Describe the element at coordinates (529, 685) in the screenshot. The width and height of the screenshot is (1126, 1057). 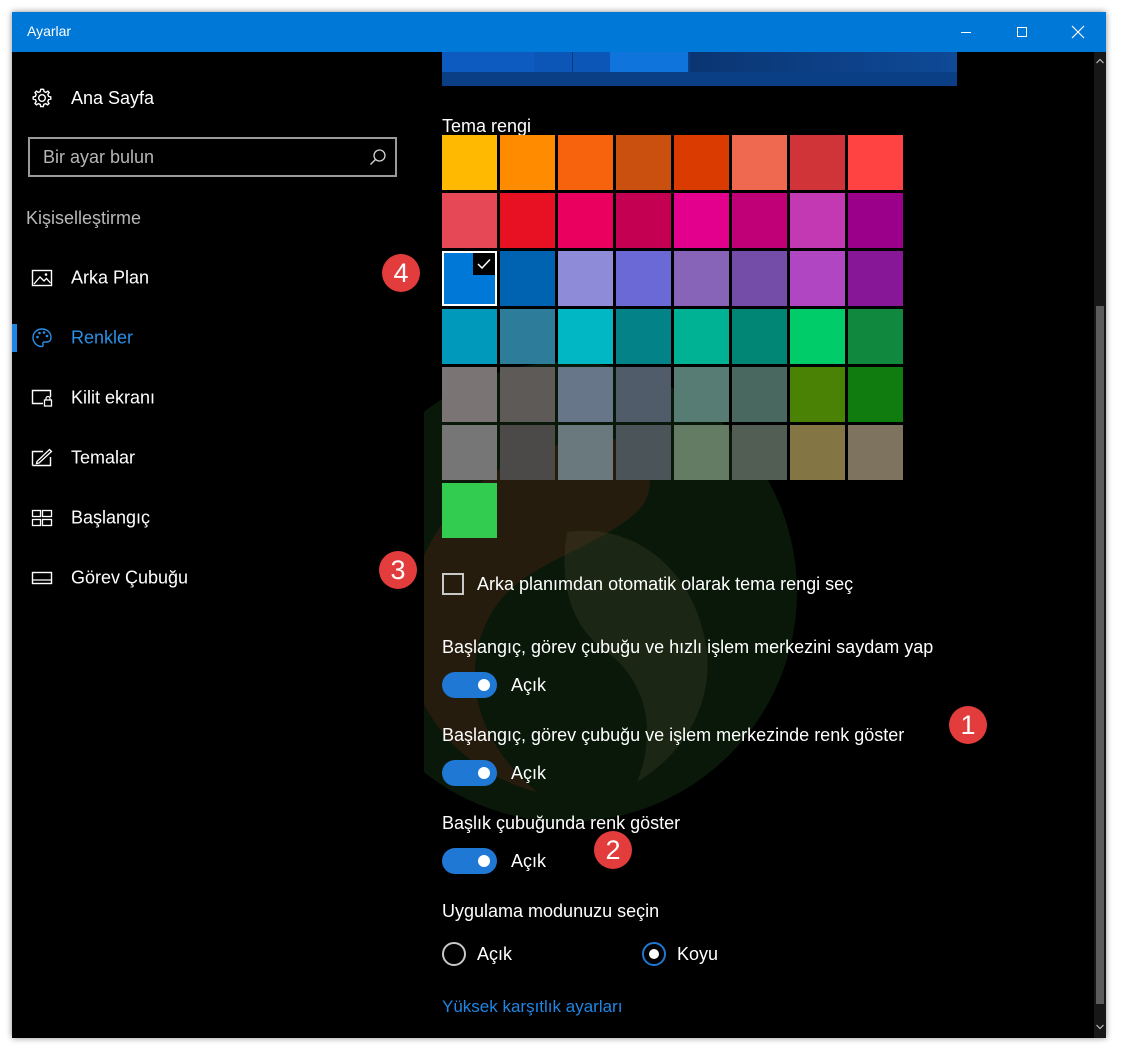
I see `transparency-state: Açık` at that location.